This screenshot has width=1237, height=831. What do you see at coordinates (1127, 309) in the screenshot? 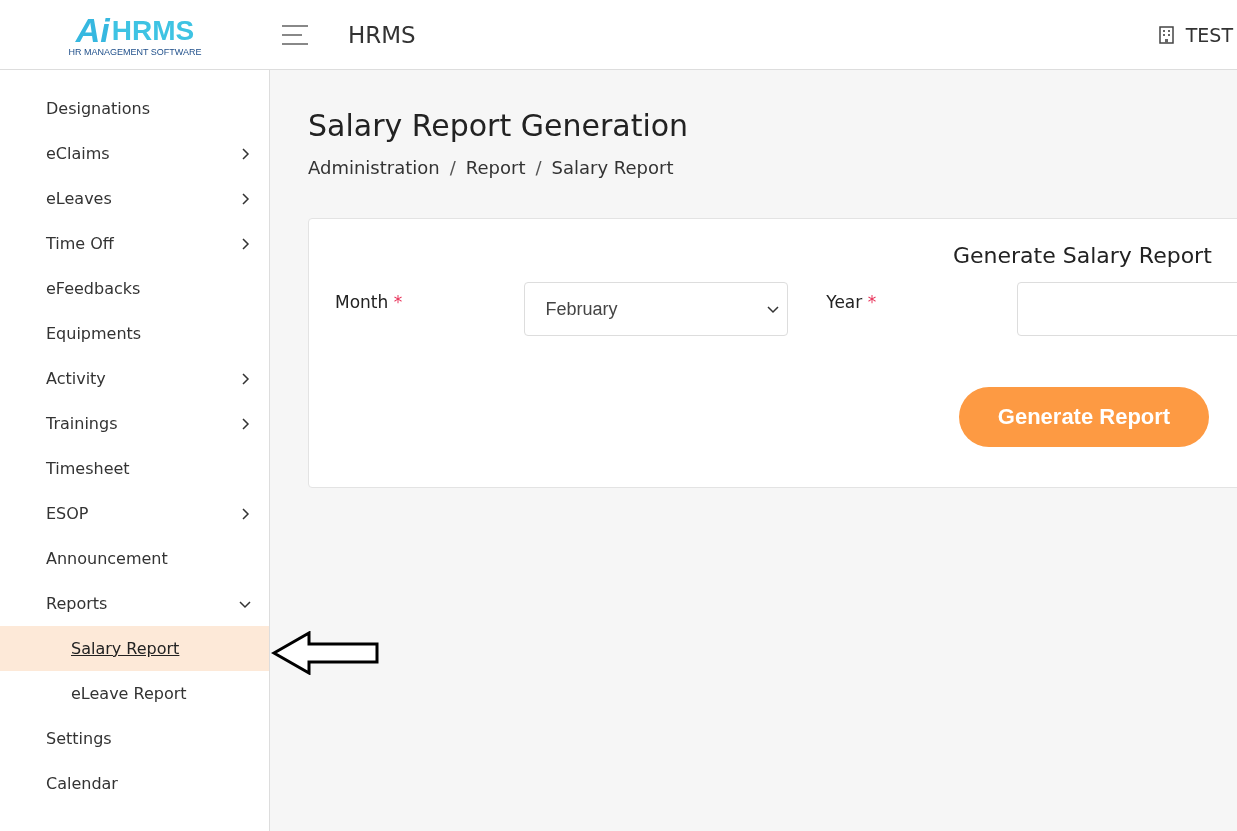
I see `select-field` at bounding box center [1127, 309].